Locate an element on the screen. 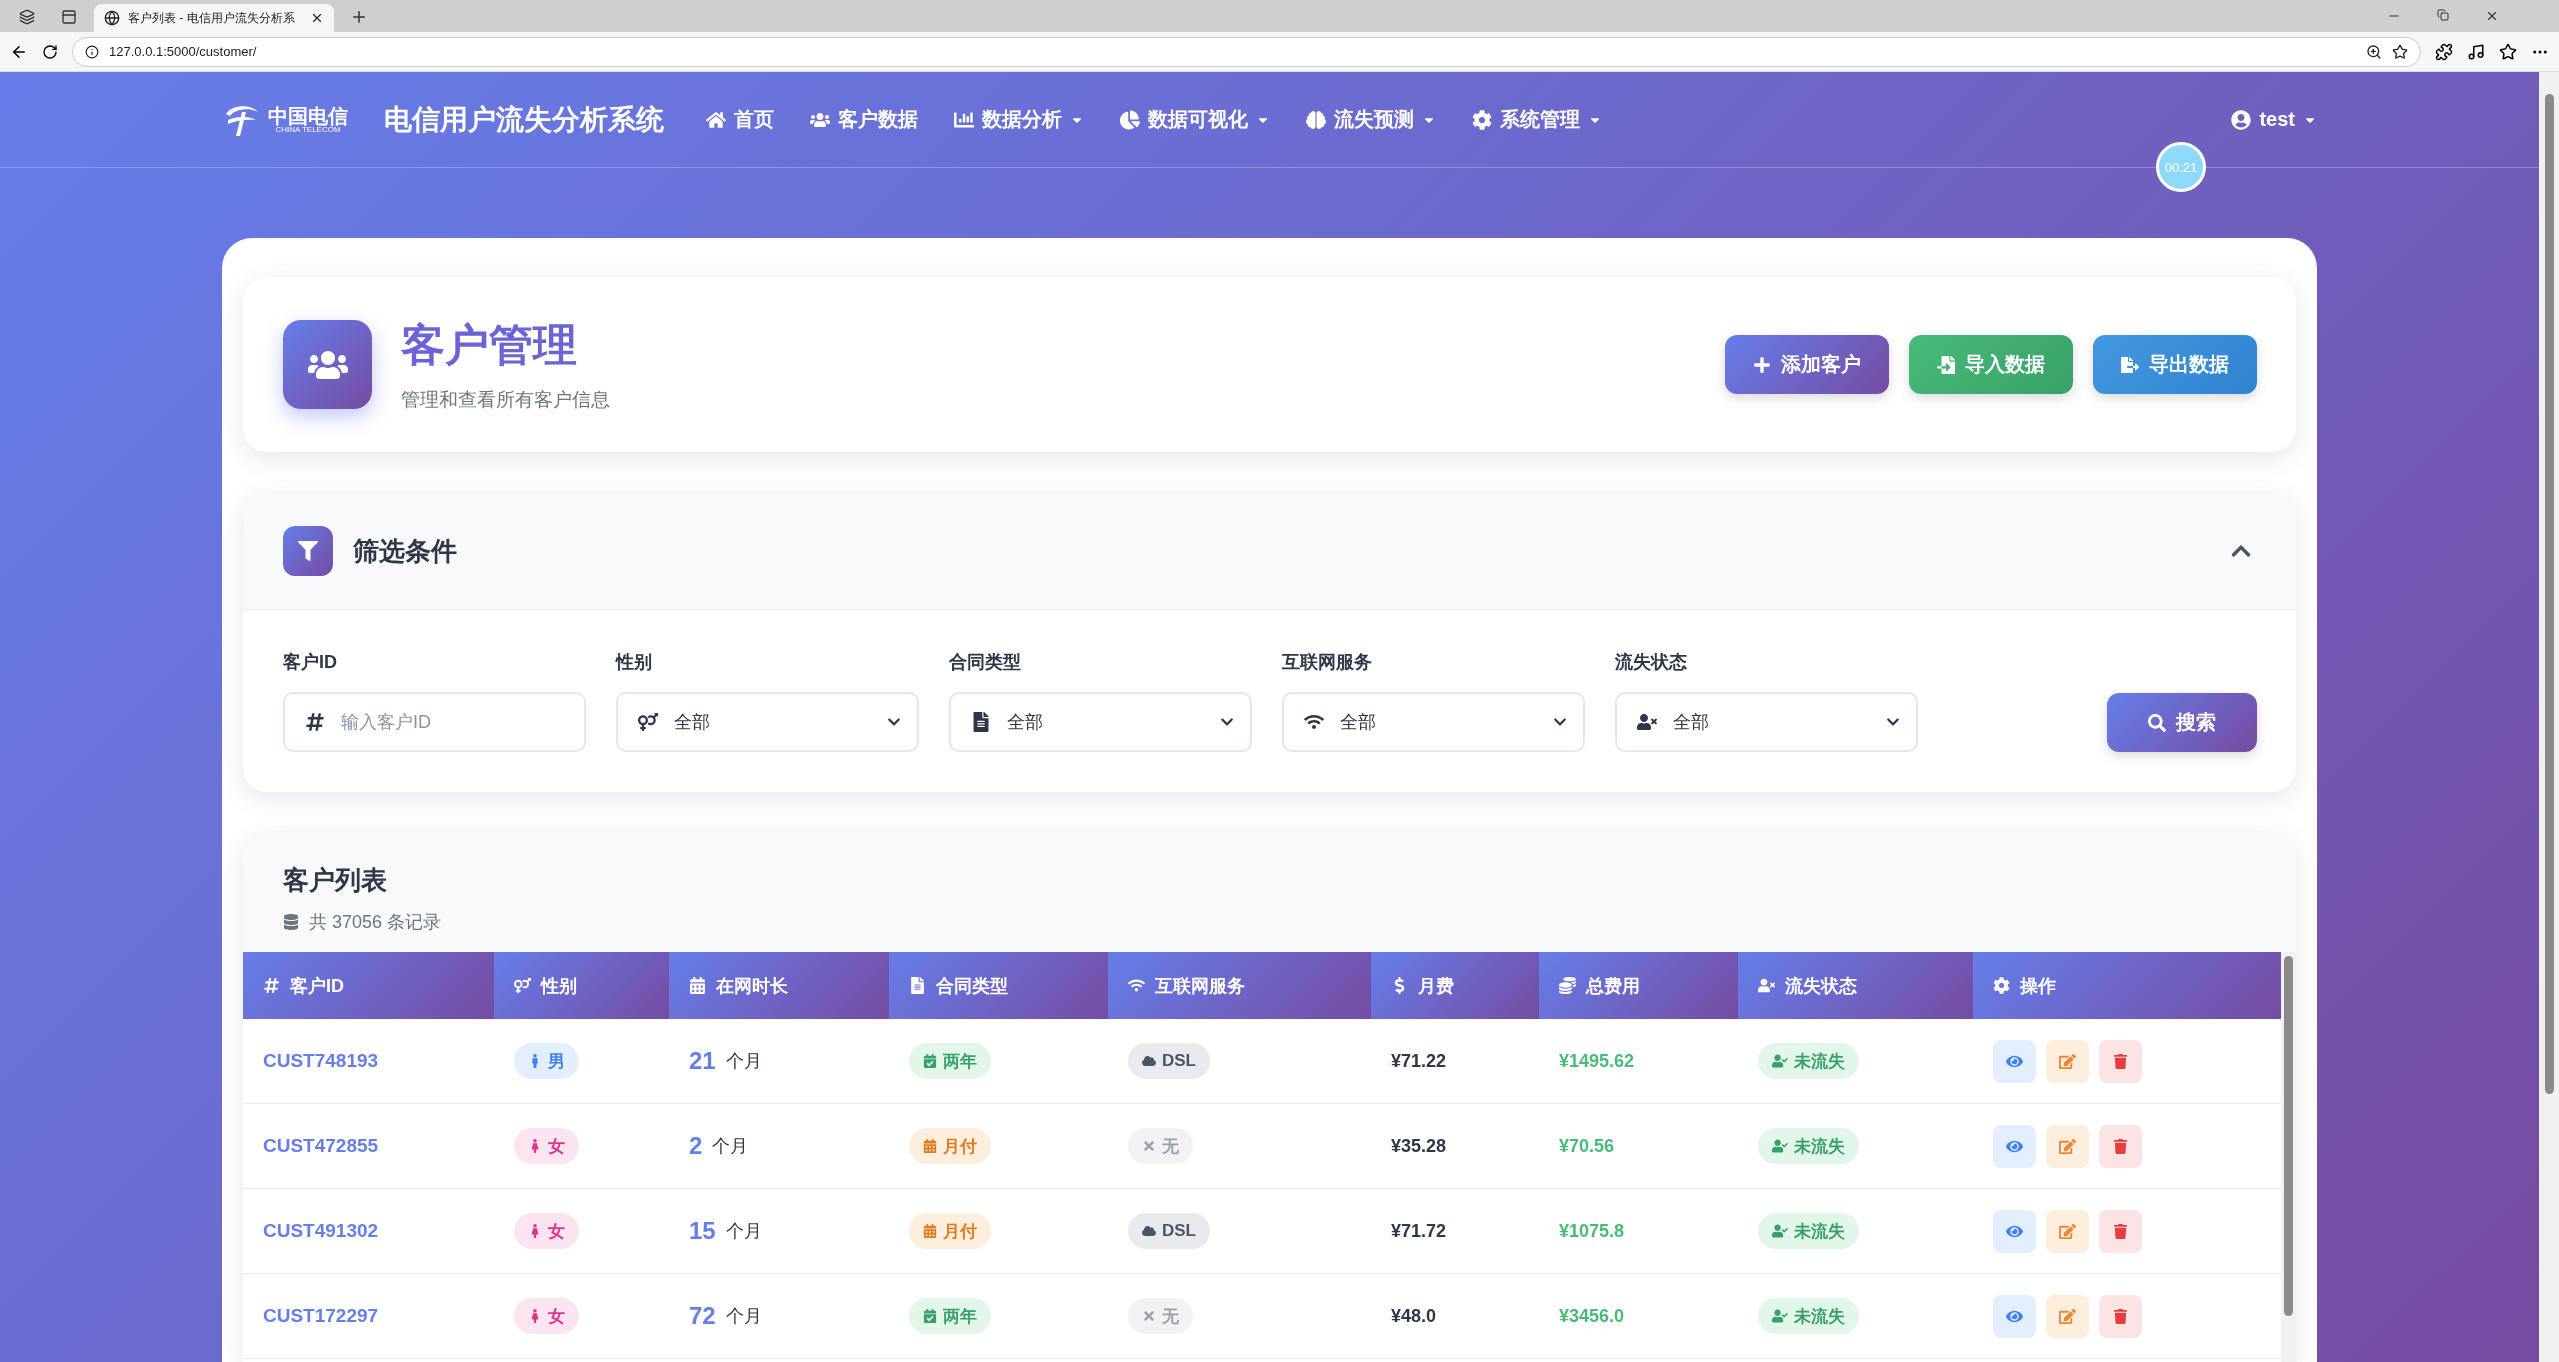 The height and width of the screenshot is (1362, 2559). column-header: 月费 is located at coordinates (1455, 985).